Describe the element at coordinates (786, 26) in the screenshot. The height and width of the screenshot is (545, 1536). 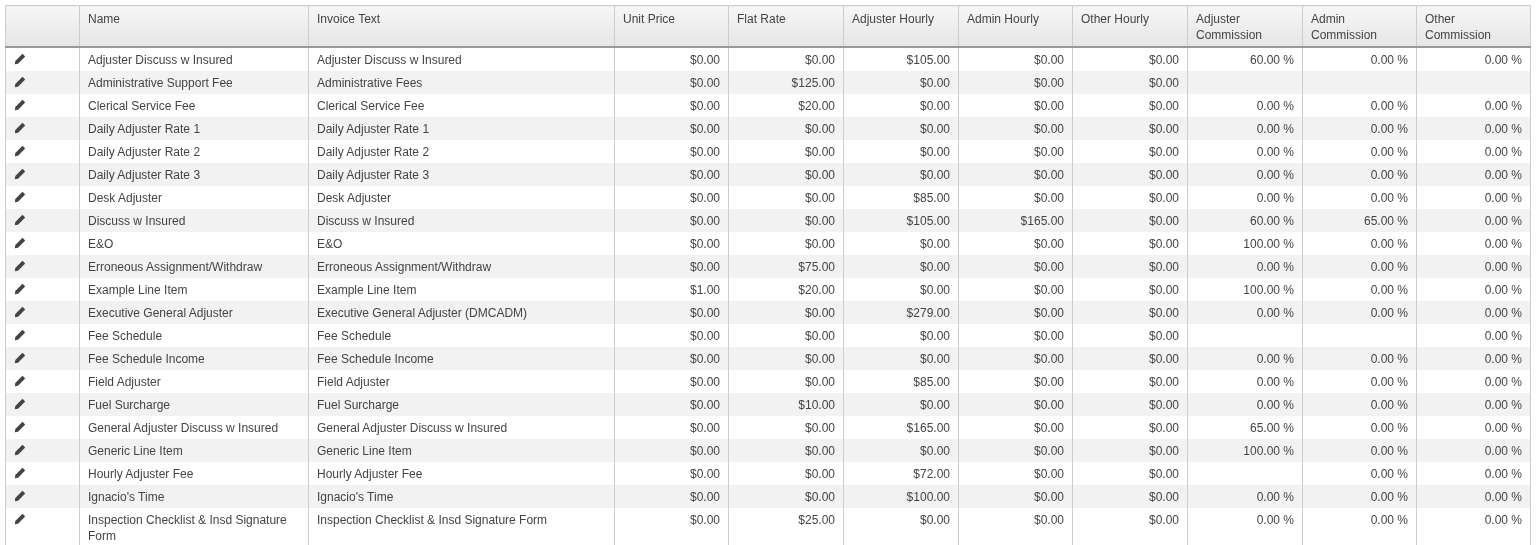
I see `column-header: Flat Rate` at that location.